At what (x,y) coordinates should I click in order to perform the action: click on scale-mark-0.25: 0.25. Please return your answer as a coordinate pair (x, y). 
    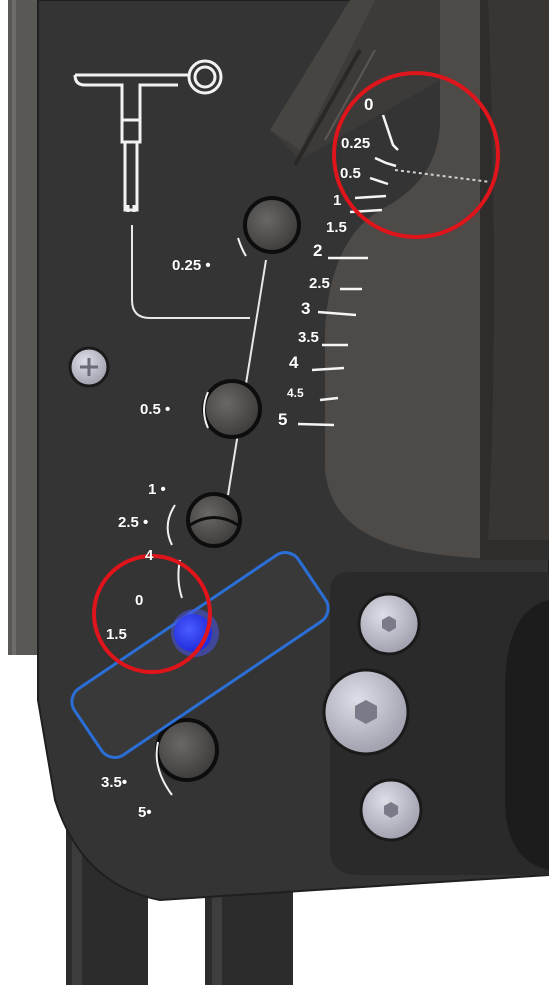
    Looking at the image, I should click on (356, 143).